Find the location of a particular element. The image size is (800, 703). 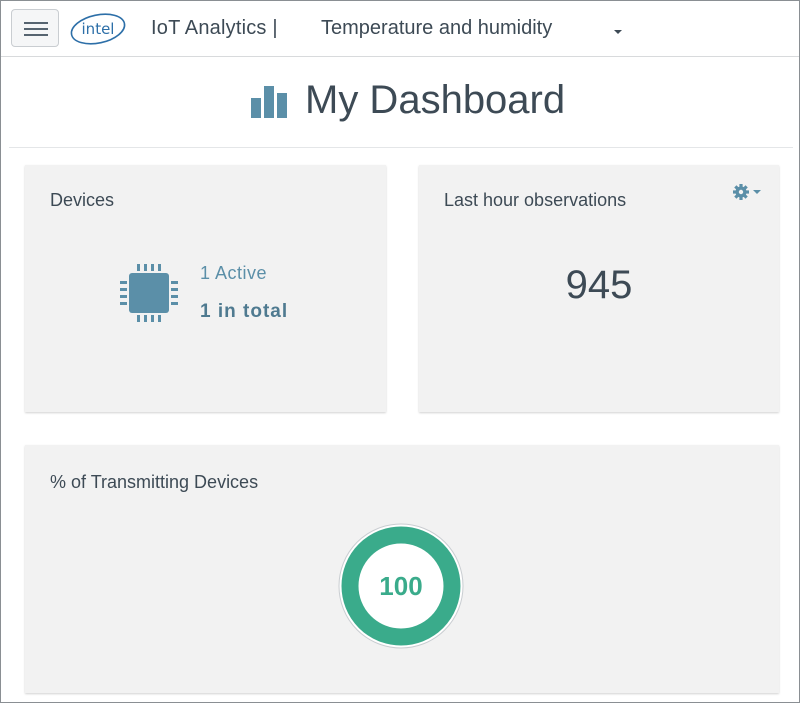

page-title: My Dashboard is located at coordinates (435, 100).